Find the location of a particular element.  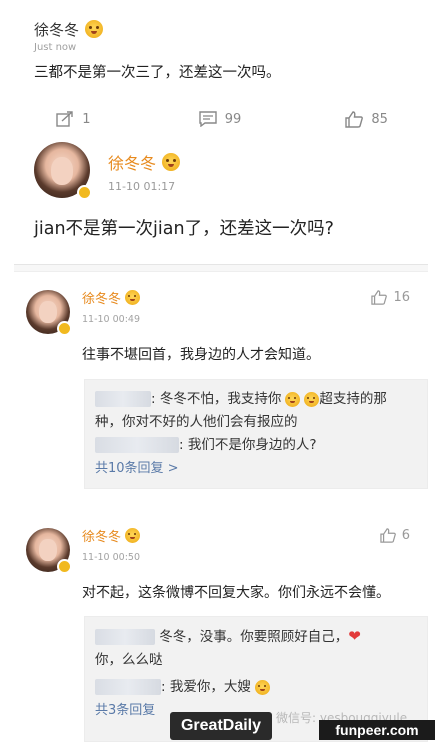

featured-name-text: 徐冬冬 is located at coordinates (132, 162).